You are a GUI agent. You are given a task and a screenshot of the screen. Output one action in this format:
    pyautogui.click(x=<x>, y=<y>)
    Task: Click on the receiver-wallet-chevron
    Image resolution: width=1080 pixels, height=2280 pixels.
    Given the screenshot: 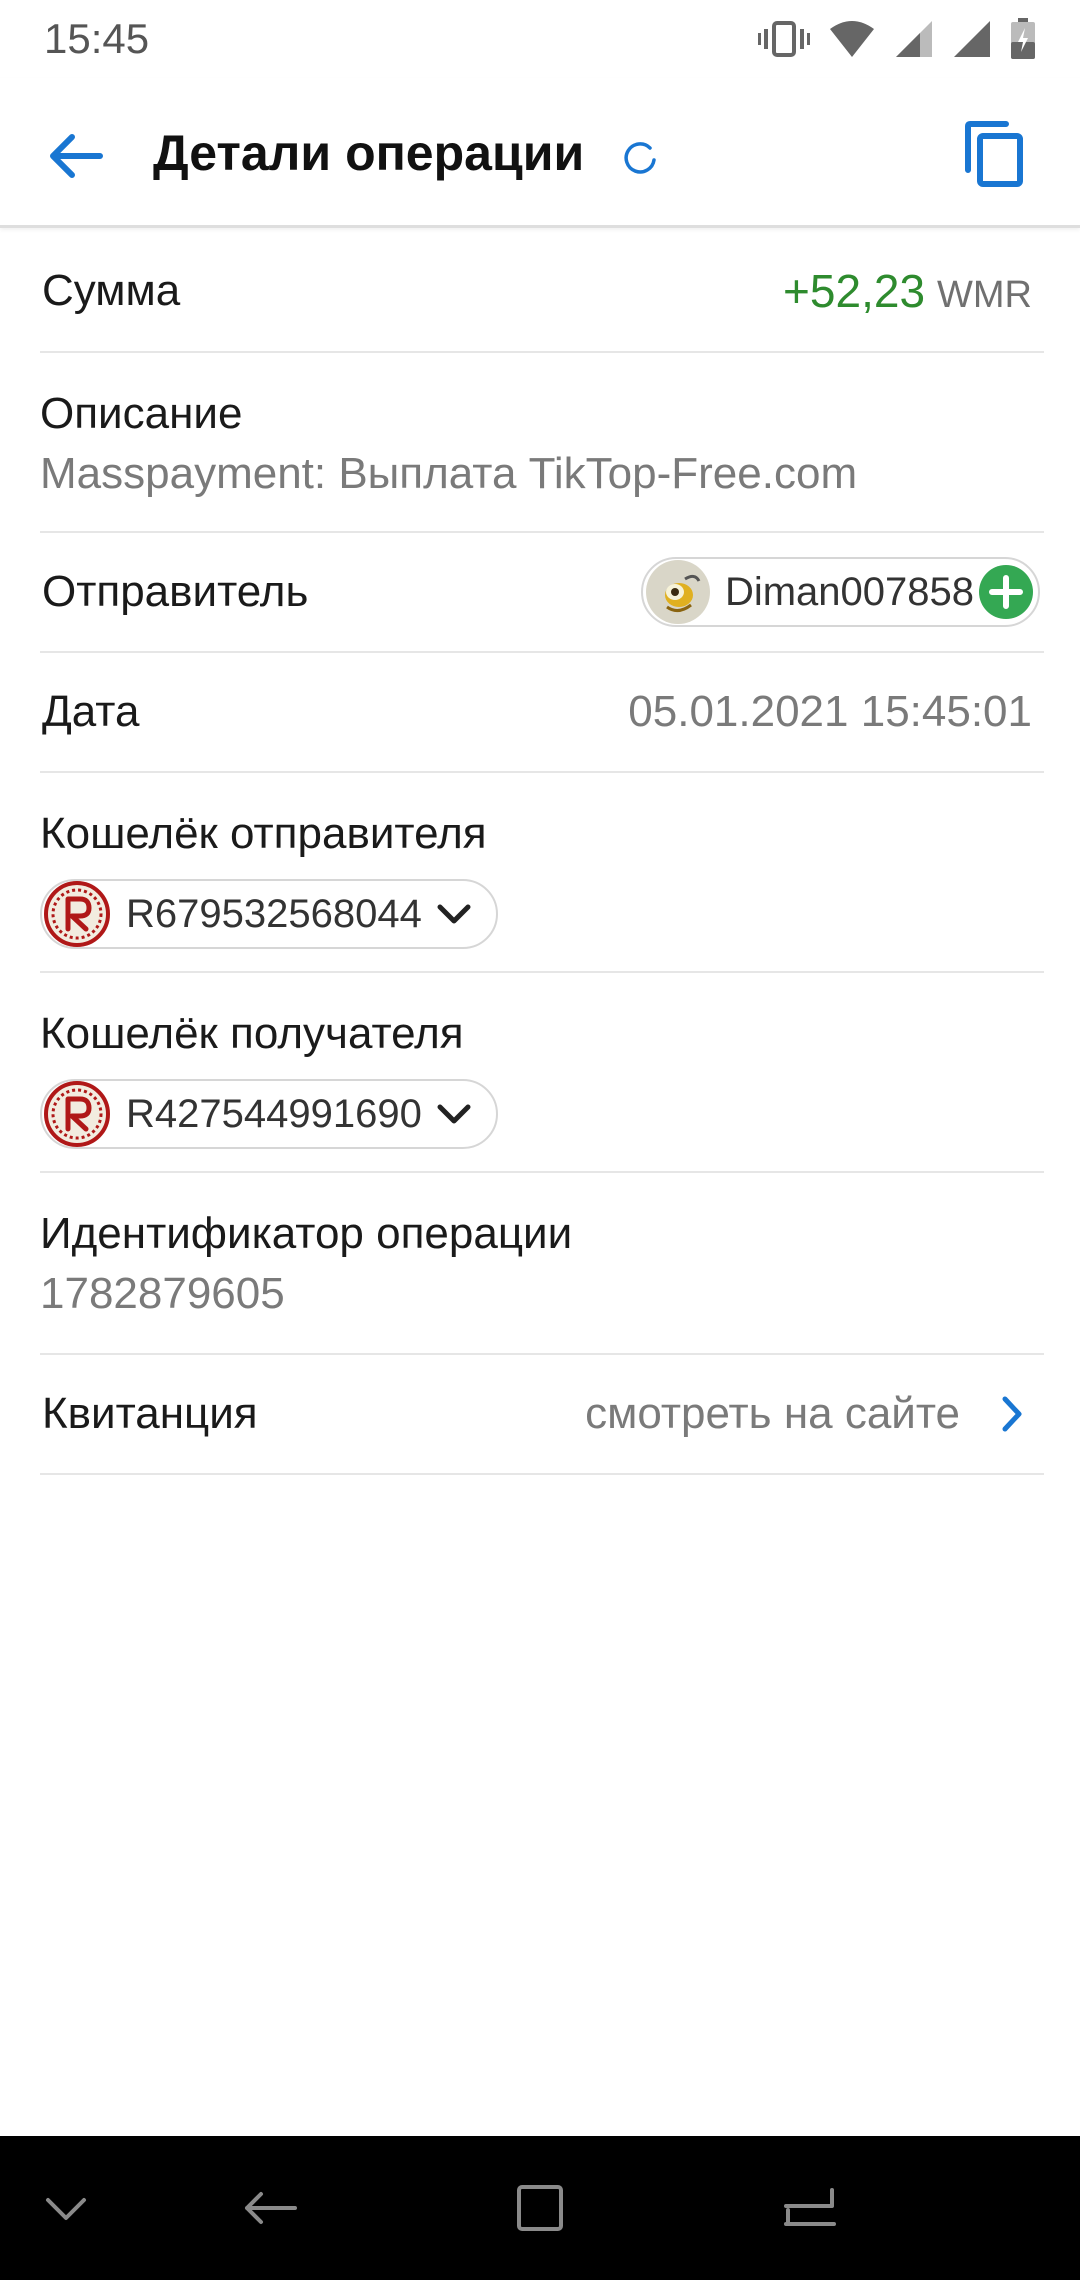 What is the action you would take?
    pyautogui.click(x=454, y=1114)
    